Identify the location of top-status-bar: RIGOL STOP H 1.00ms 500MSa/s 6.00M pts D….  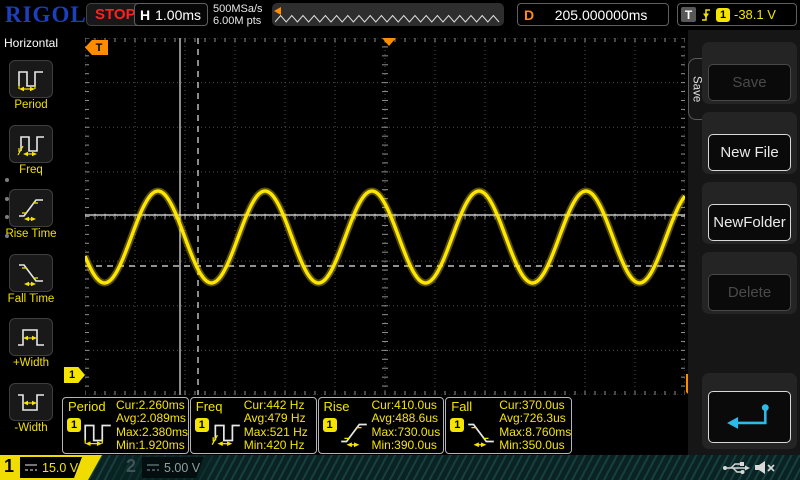
(400, 15).